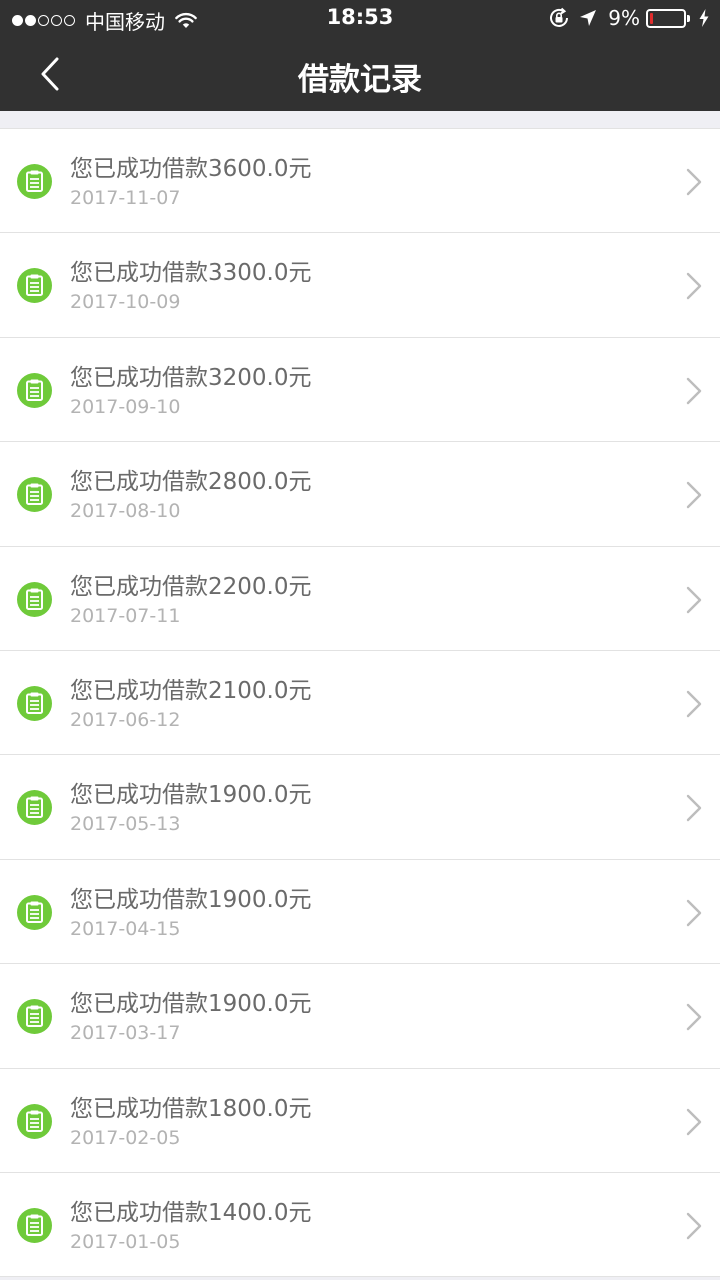 The width and height of the screenshot is (720, 1280). What do you see at coordinates (704, 18) in the screenshot?
I see `charging-bolt-icon` at bounding box center [704, 18].